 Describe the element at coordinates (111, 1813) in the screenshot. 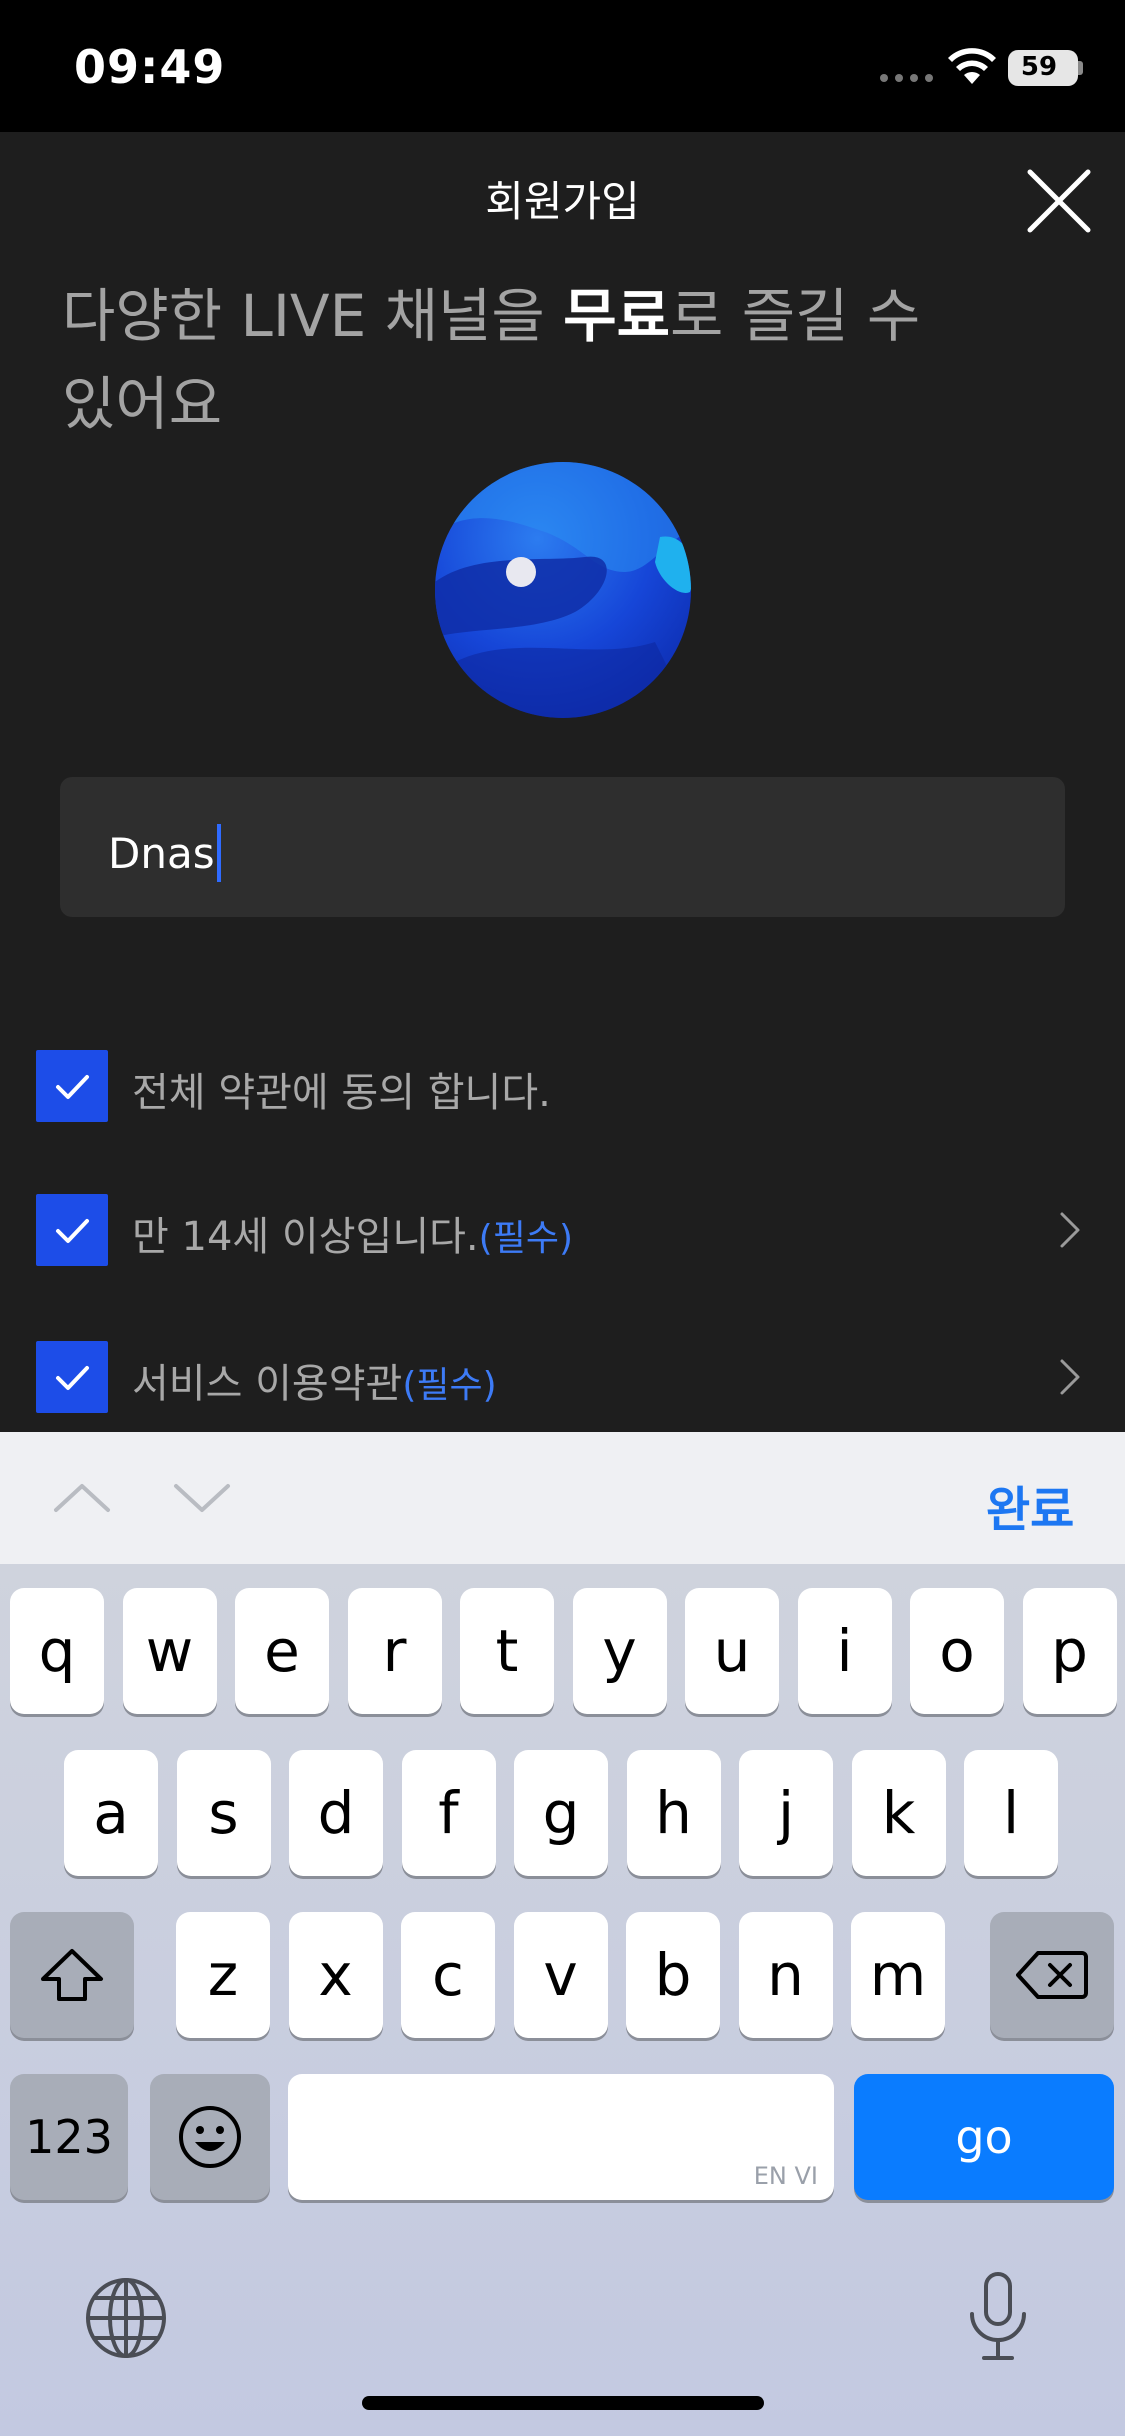

I see `key-a: a` at that location.